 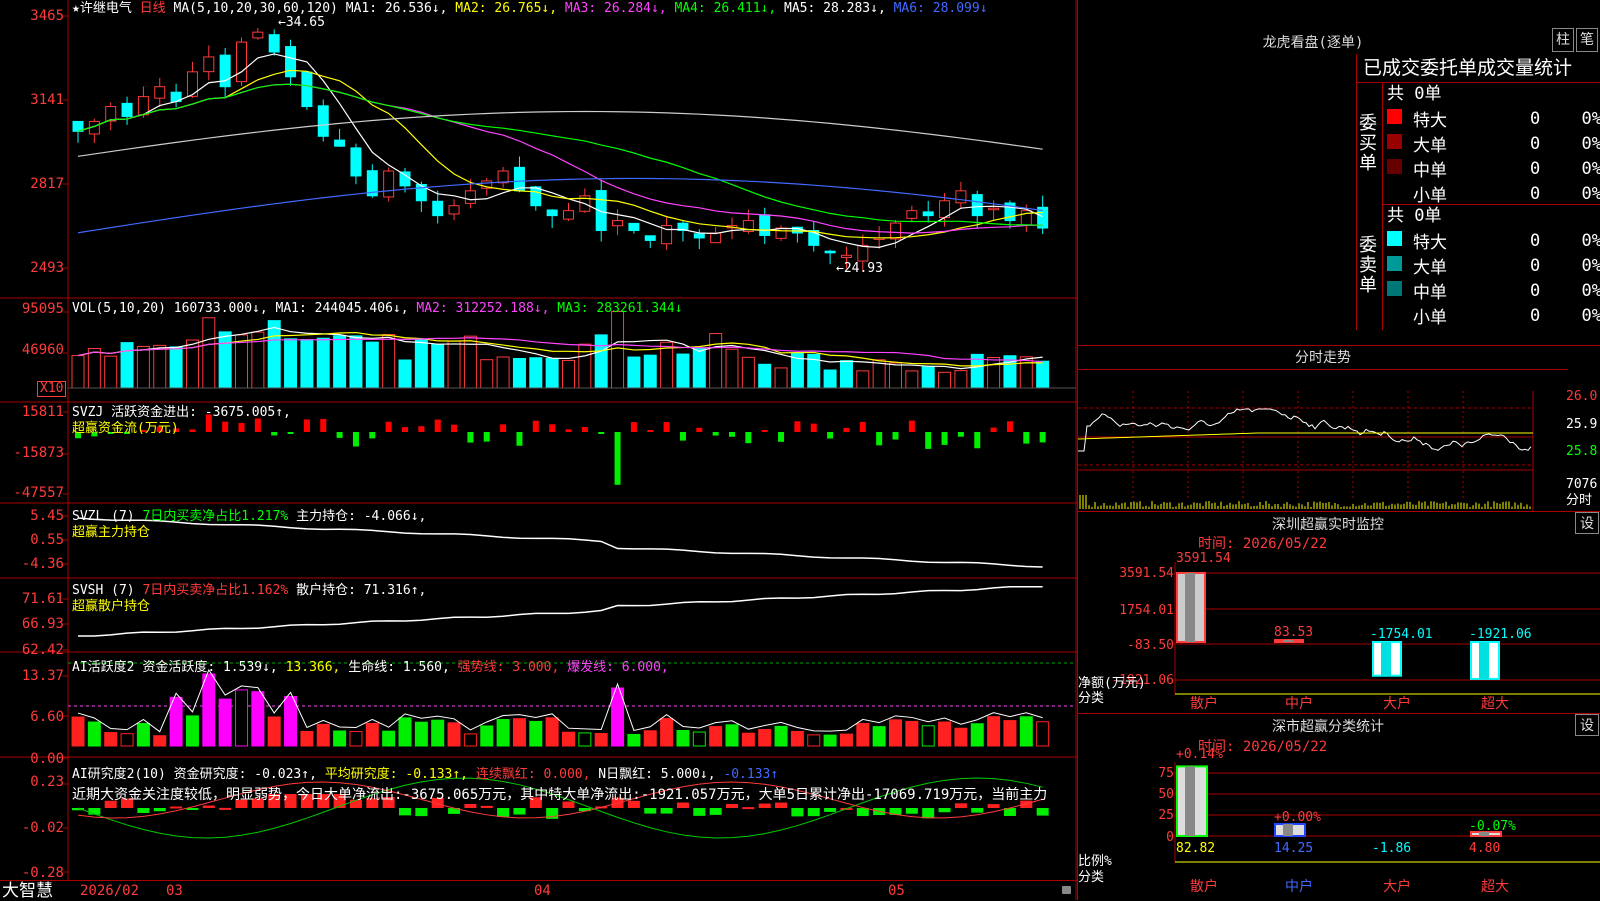 I want to click on stock-name: 许继电气, so click(x=106, y=8).